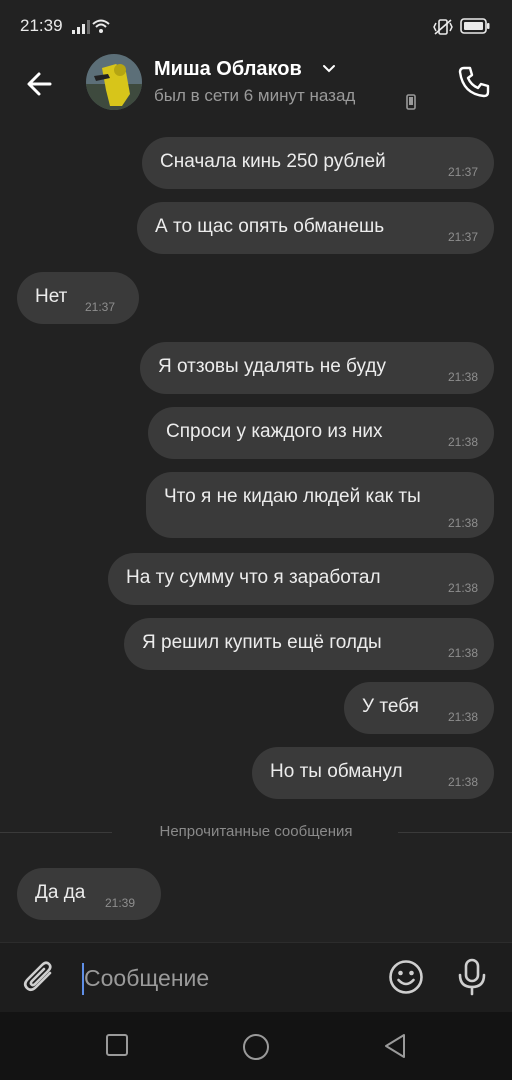 This screenshot has width=512, height=1080. Describe the element at coordinates (101, 26) in the screenshot. I see `wifi-icon` at that location.